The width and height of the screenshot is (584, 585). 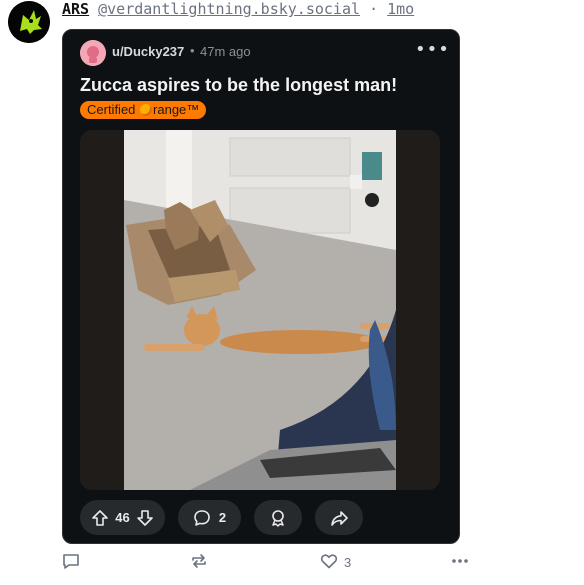 I want to click on reddit-user-avatar, so click(x=93, y=53).